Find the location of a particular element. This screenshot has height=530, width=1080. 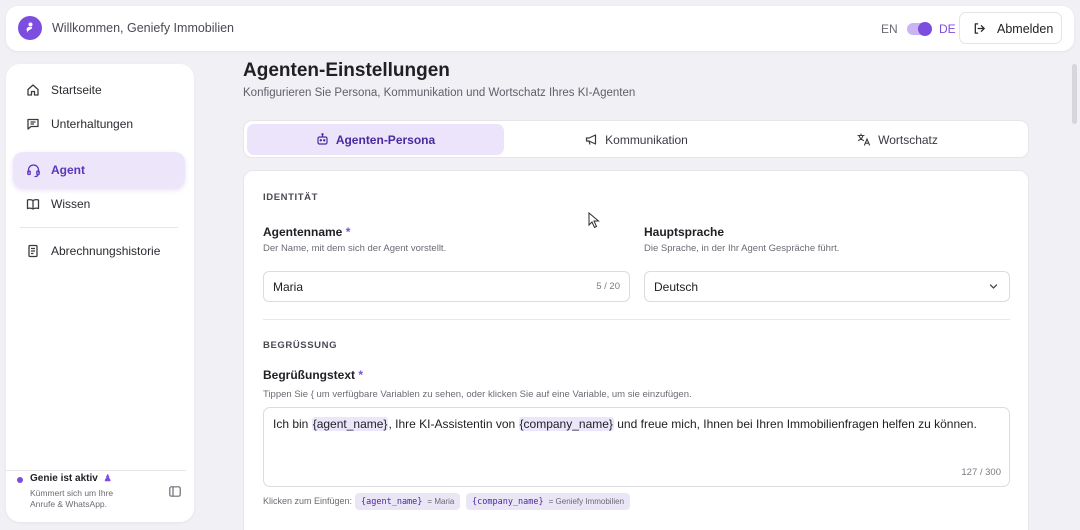

welcome-text: Willkommen, Geniefy Immobilien is located at coordinates (143, 28).